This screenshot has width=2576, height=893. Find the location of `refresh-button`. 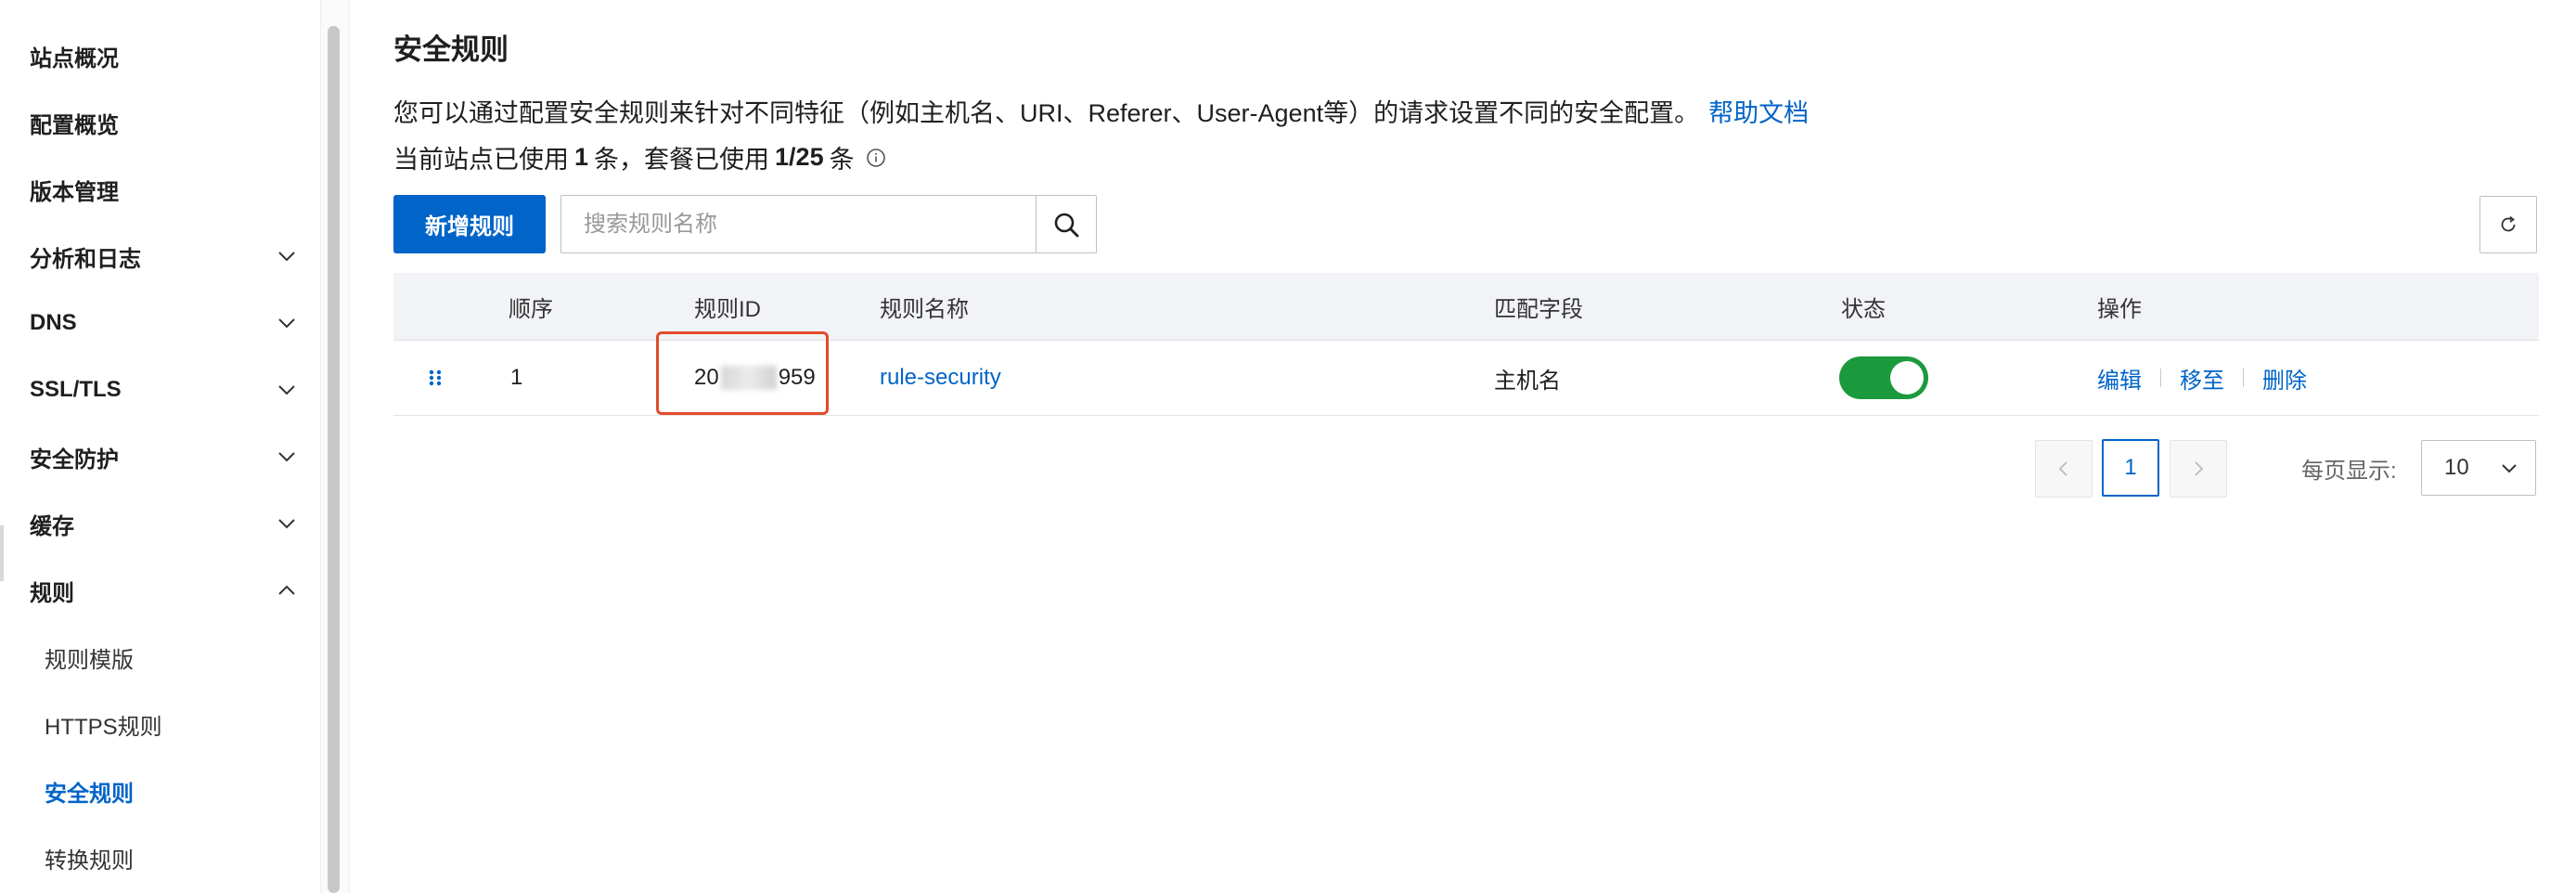

refresh-button is located at coordinates (2508, 224).